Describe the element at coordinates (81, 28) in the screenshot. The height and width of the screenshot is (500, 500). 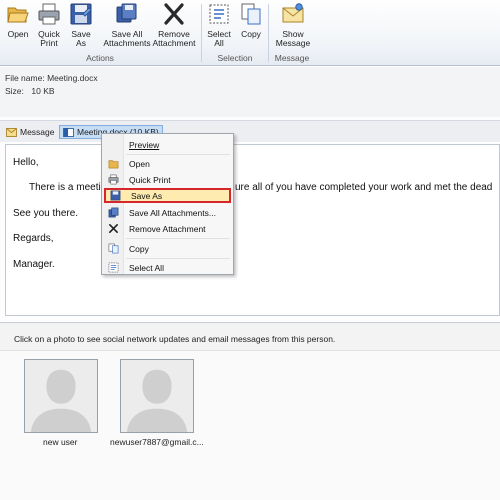
I see `save-as-button: Save As` at that location.